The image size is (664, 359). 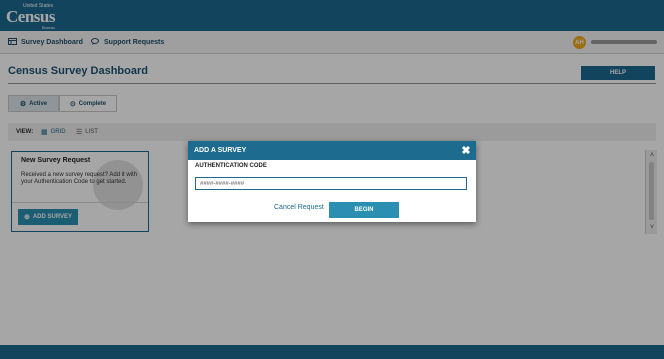 What do you see at coordinates (466, 150) in the screenshot?
I see `close-icon: ✖` at bounding box center [466, 150].